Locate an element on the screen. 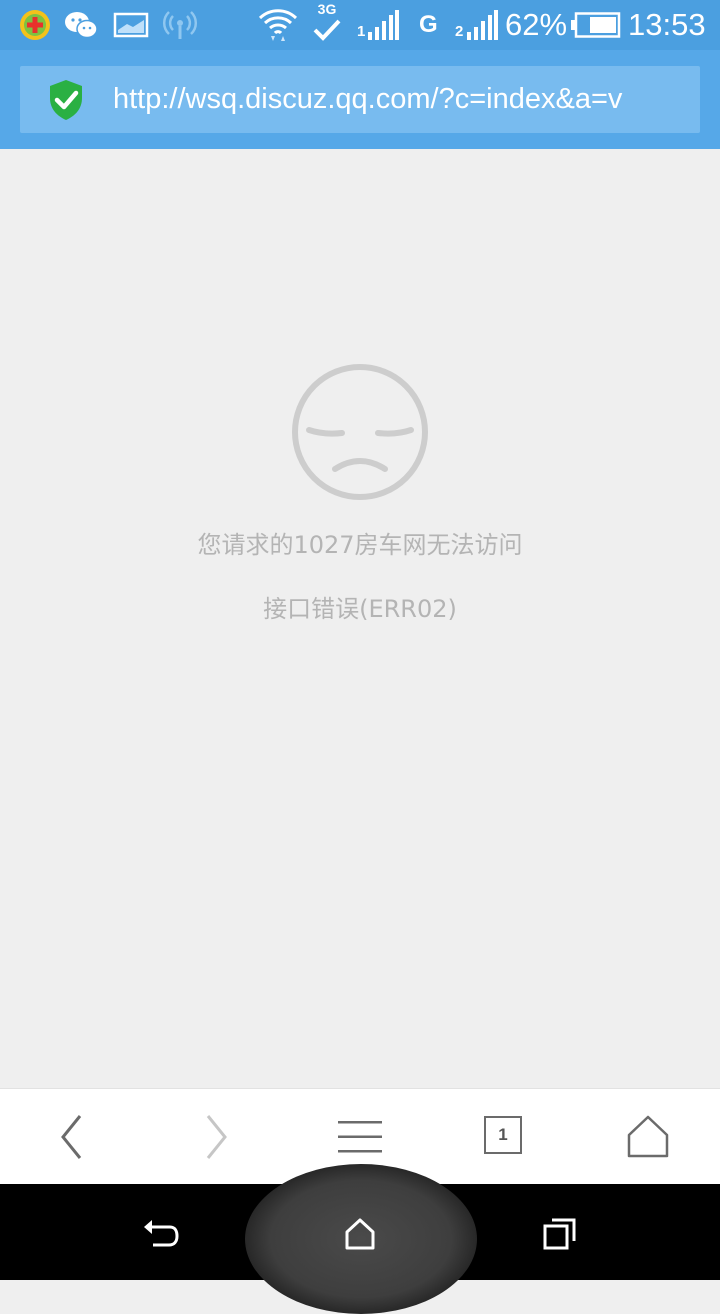 The width and height of the screenshot is (720, 1314). android-recents-icon is located at coordinates (560, 1234).